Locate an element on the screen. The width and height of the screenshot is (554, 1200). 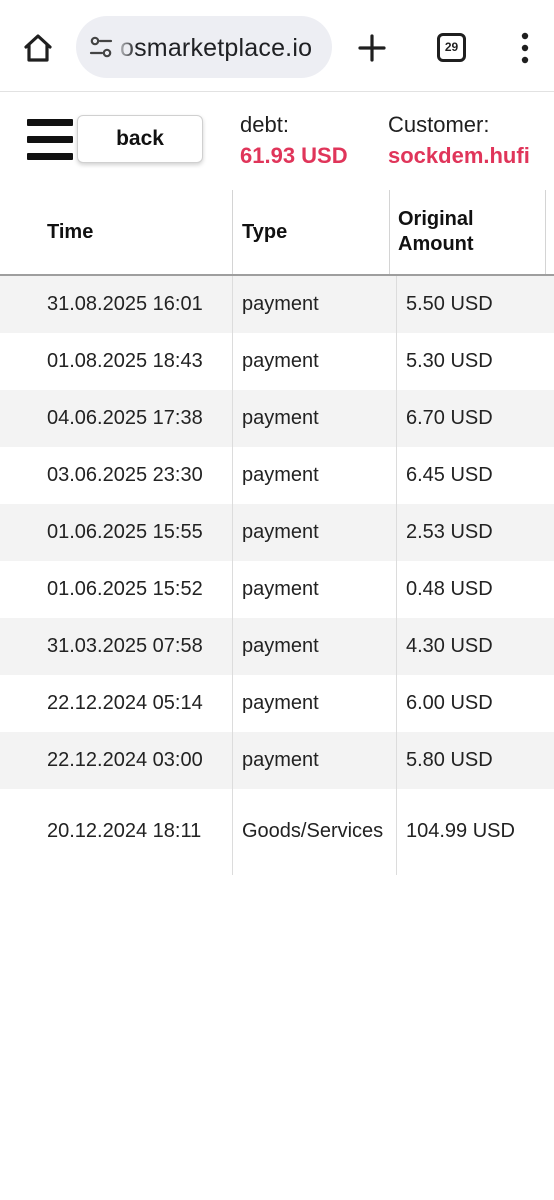
cell-time: 31.08.2025 16:01 is located at coordinates (125, 304).